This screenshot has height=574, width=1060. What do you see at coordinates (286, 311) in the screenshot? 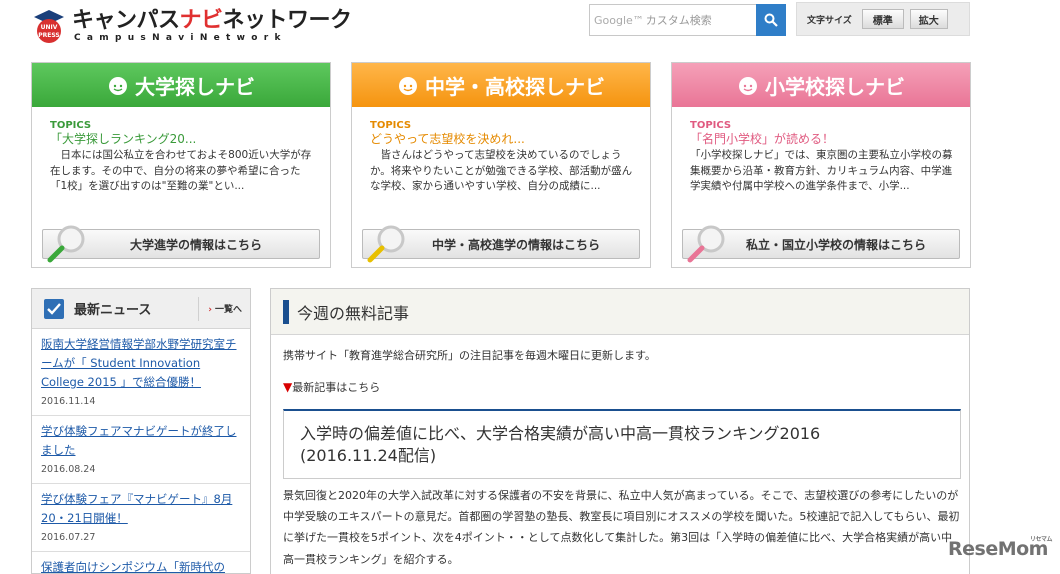
I see `heading-accent-bar` at bounding box center [286, 311].